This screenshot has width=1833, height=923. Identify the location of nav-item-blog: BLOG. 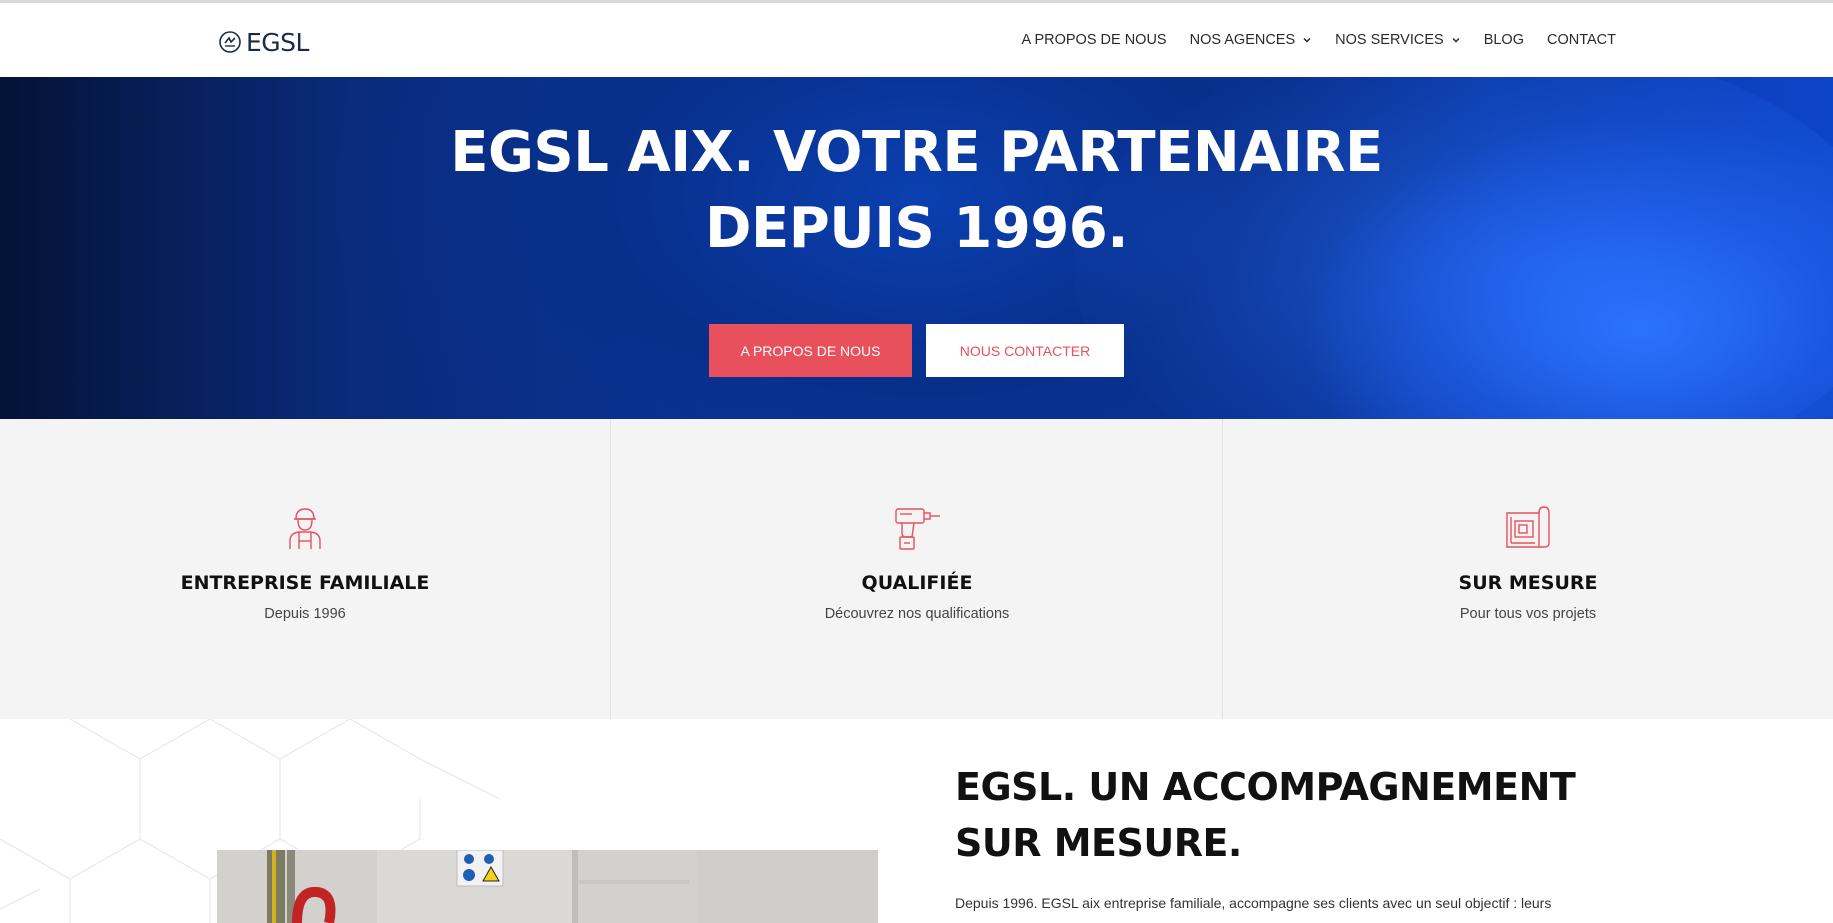
(1504, 40).